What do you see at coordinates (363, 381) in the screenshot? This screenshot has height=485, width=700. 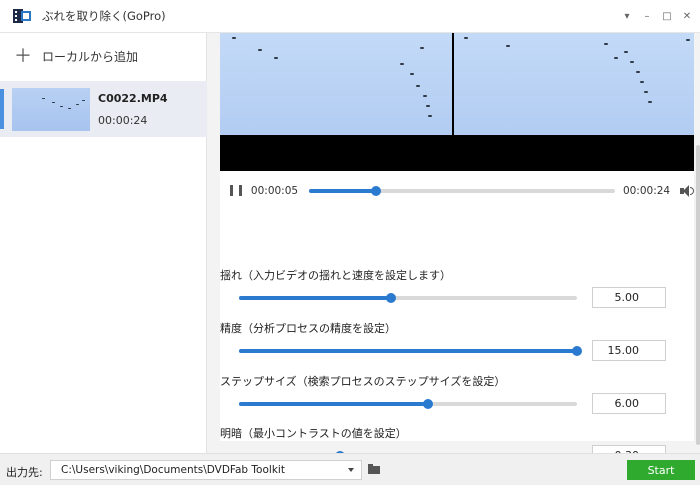 I see `param-stepsize-label: ステップサイズ（検索プロセスのステップサイズを設定）` at bounding box center [363, 381].